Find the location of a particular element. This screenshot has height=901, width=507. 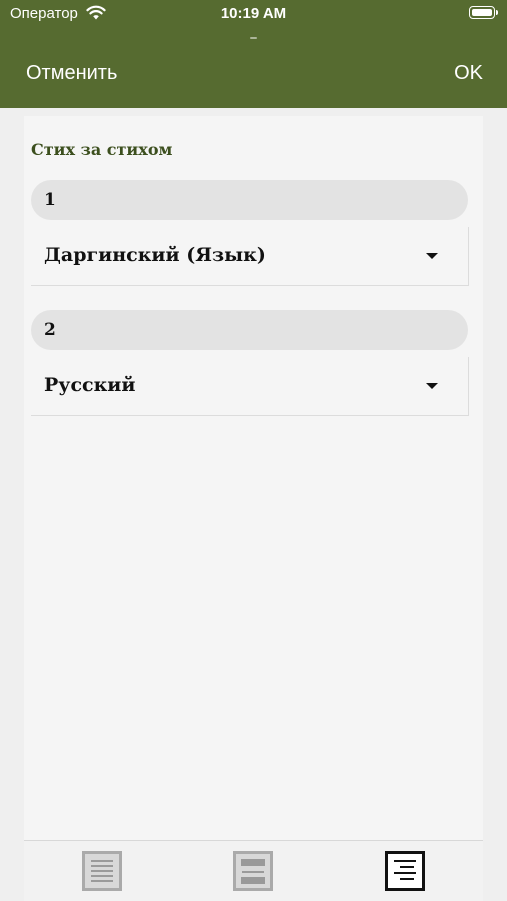

sheet-grabber is located at coordinates (253, 38).